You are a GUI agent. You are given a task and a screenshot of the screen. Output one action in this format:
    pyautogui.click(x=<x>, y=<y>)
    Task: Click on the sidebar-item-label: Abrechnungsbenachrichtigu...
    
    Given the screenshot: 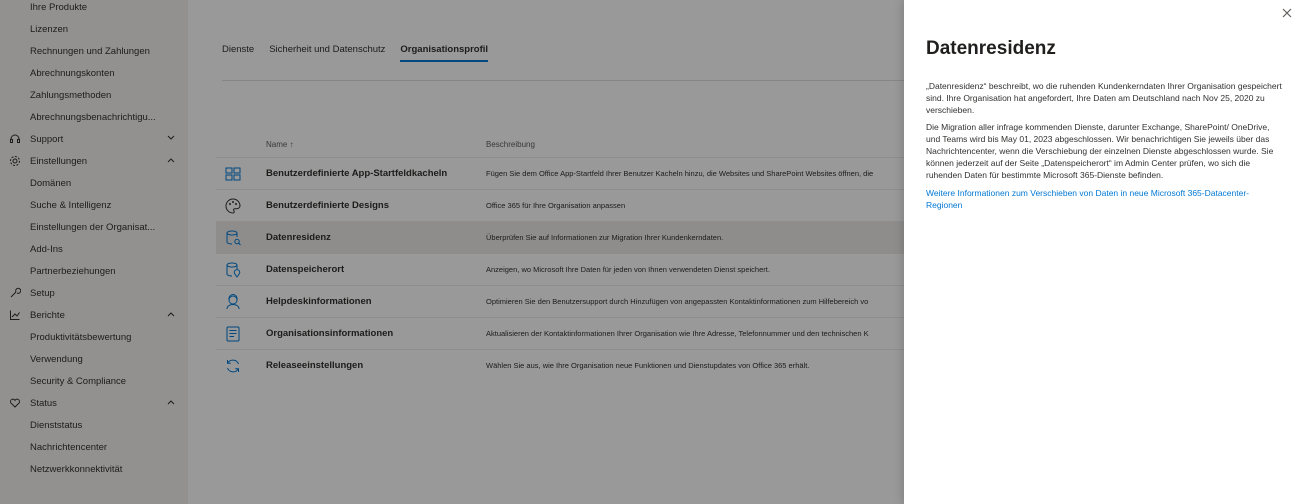 What is the action you would take?
    pyautogui.click(x=93, y=117)
    